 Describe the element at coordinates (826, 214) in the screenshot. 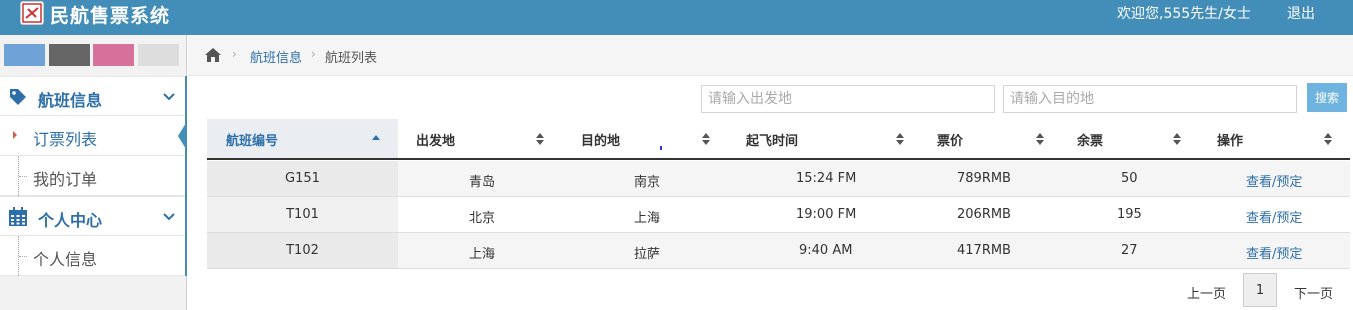

I see `cell-departure-time: 19:00 FM` at that location.